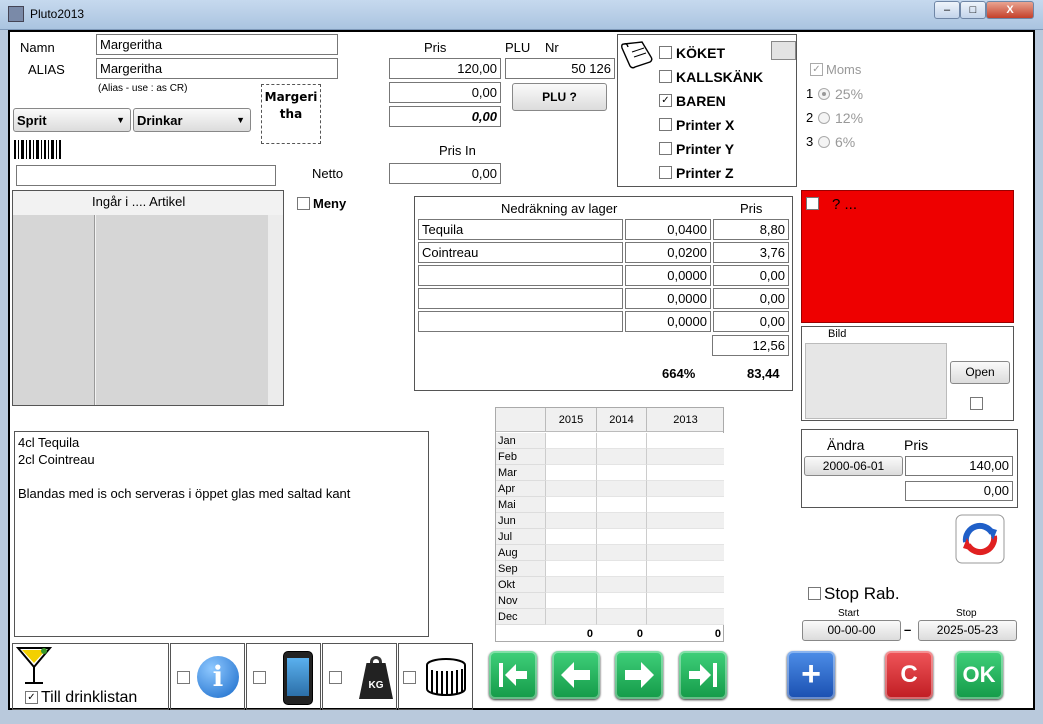 The image size is (1043, 724). I want to click on drinklist-checkbox: ✓, so click(31, 697).